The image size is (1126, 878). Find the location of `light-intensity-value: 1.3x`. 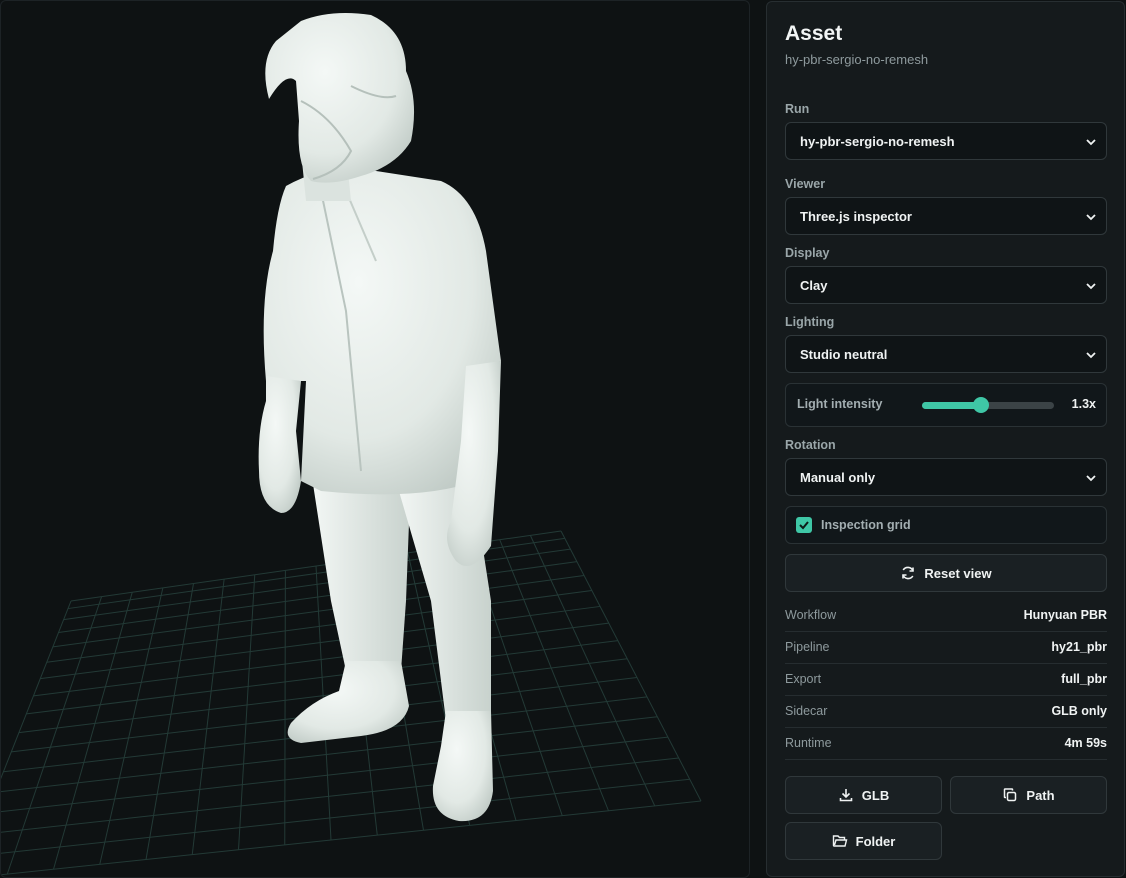

light-intensity-value: 1.3x is located at coordinates (1083, 404).